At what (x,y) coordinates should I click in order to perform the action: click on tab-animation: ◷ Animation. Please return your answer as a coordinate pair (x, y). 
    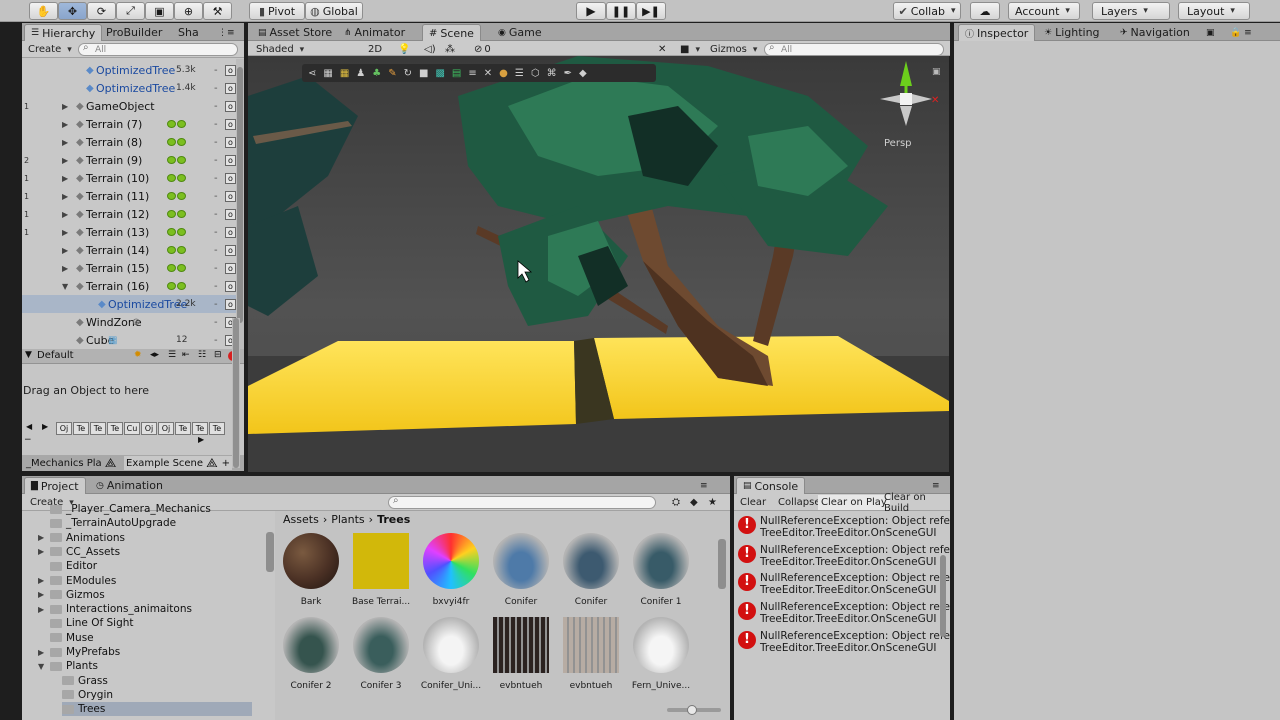
    Looking at the image, I should click on (129, 485).